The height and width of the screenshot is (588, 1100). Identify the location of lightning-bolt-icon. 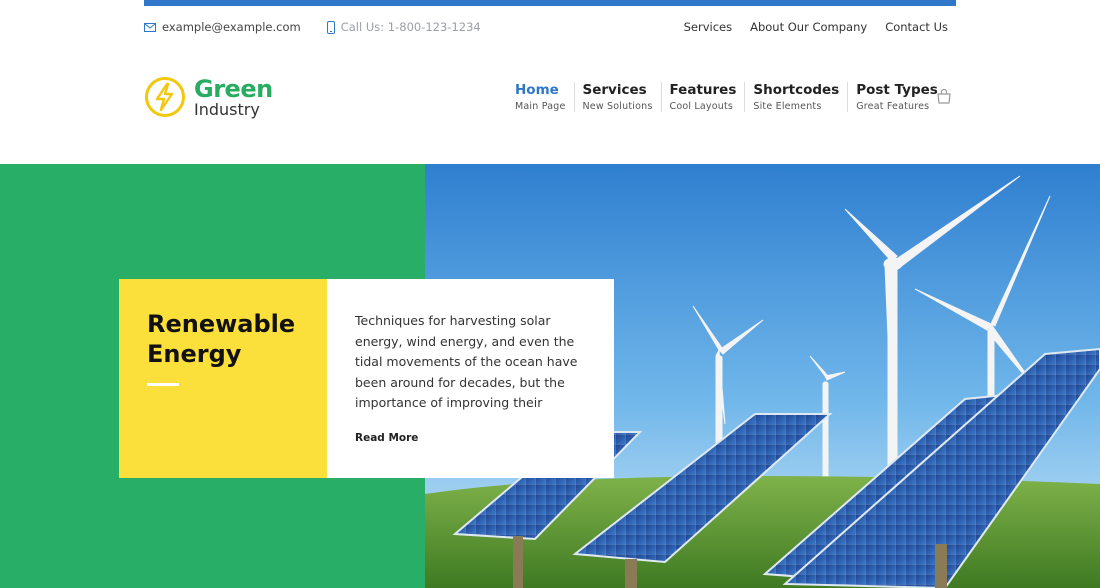
(165, 97).